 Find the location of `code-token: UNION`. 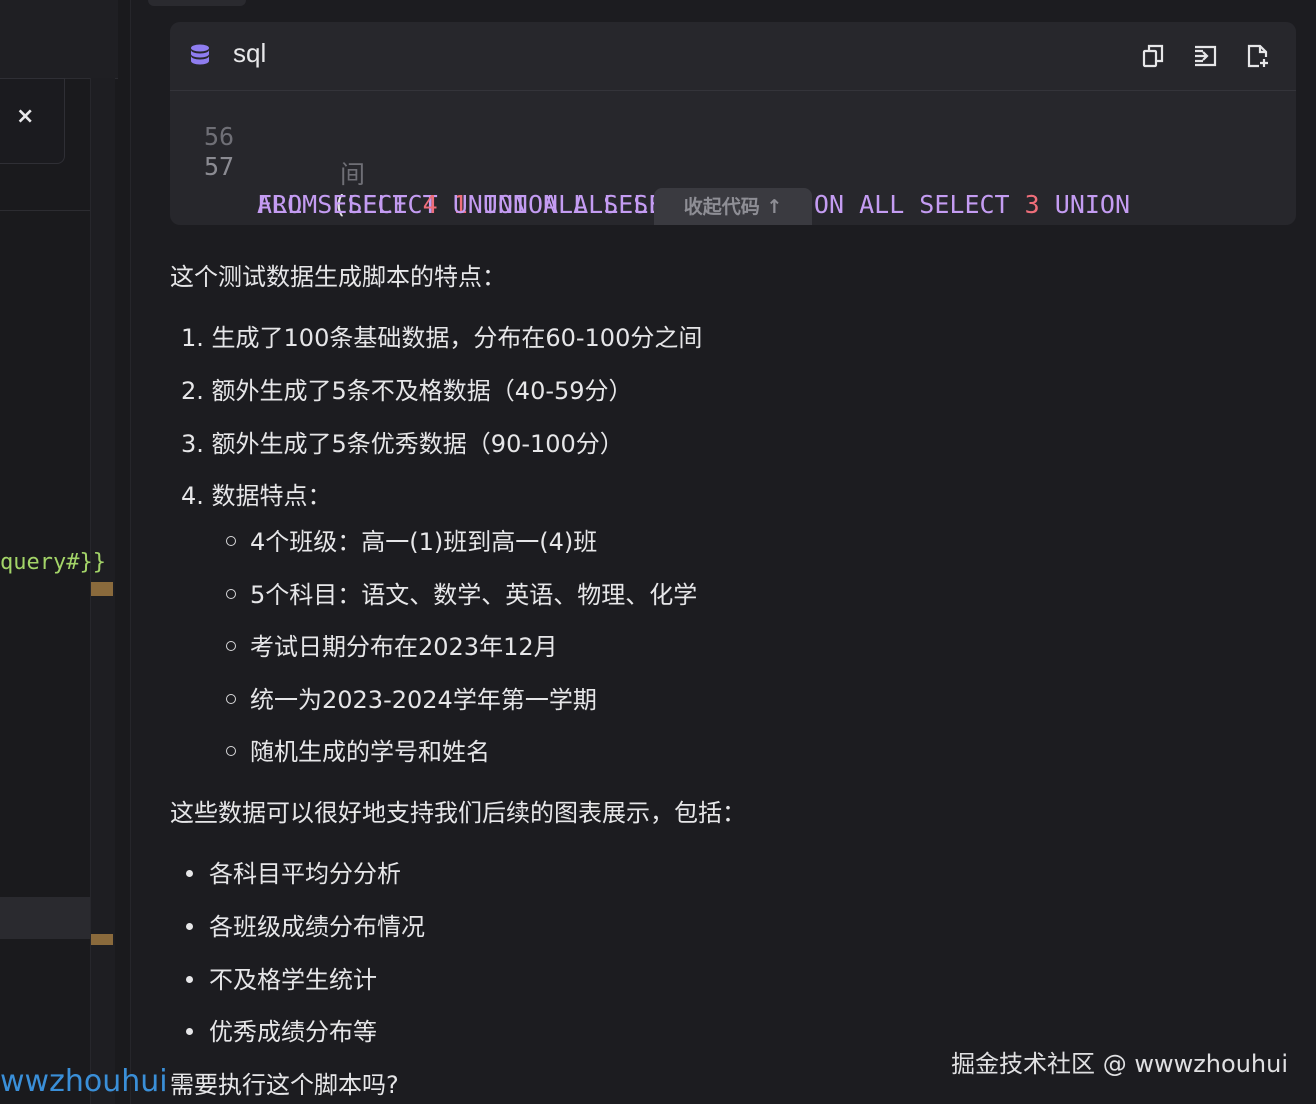

code-token: UNION is located at coordinates (1092, 204).